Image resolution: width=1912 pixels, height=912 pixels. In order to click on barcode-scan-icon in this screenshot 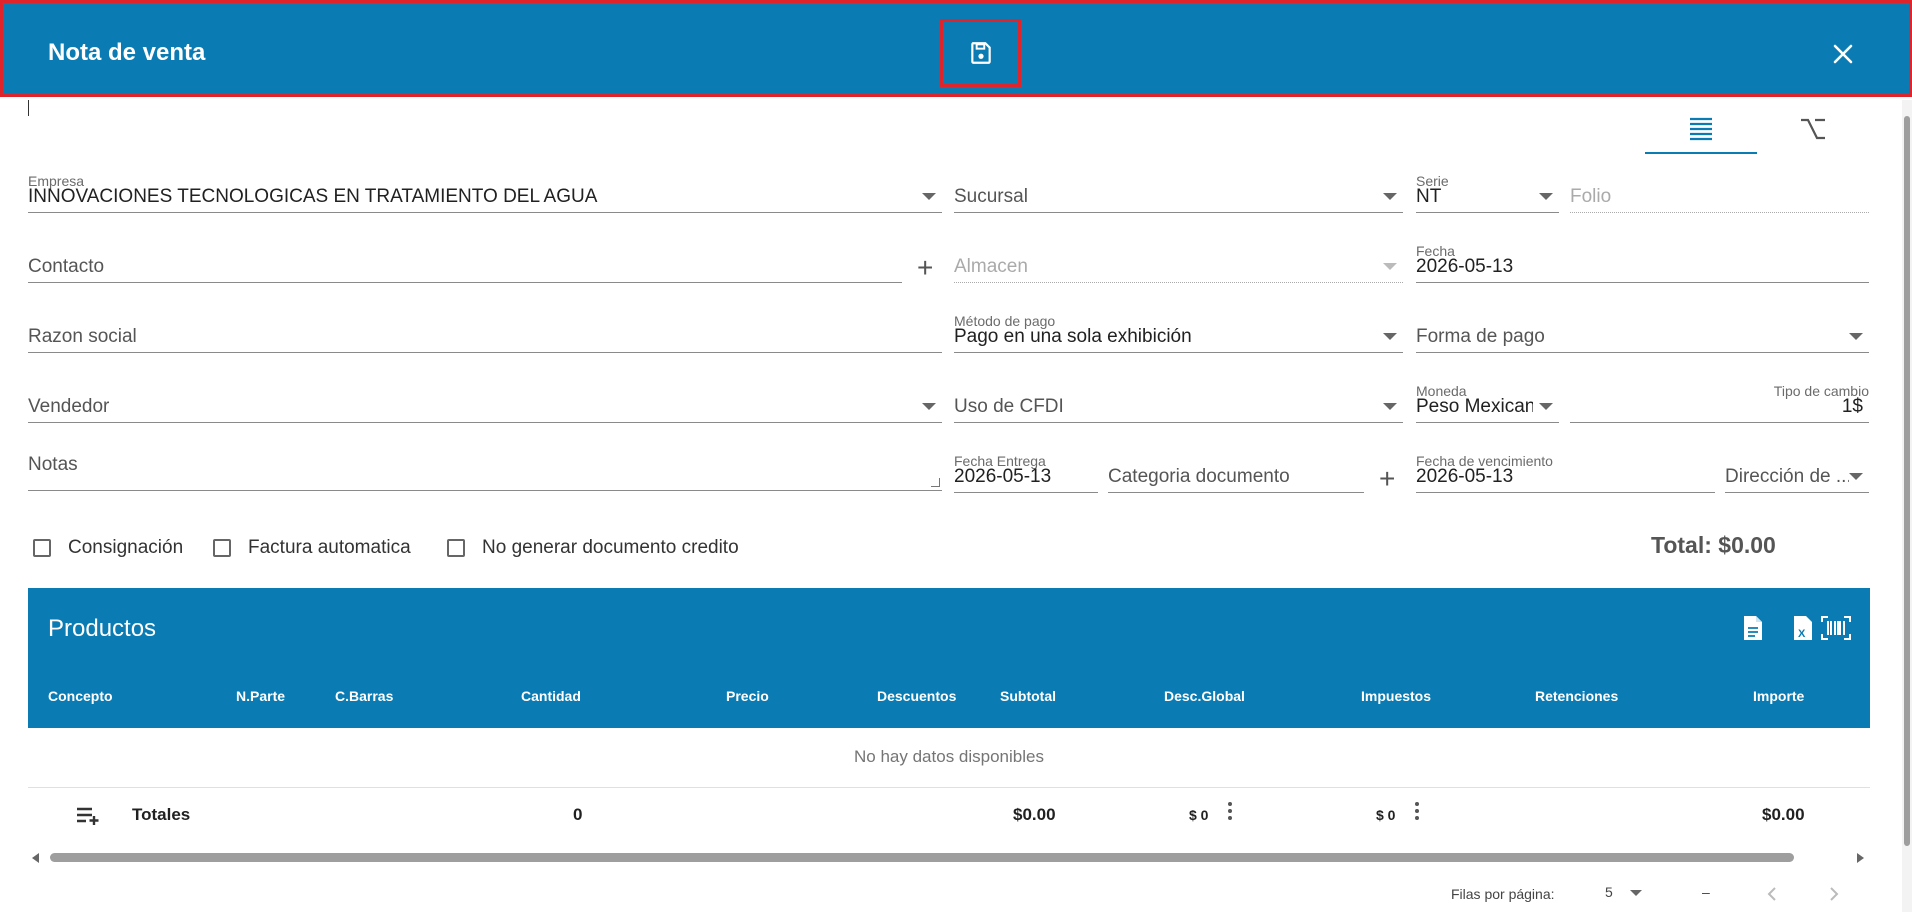, I will do `click(1836, 630)`.